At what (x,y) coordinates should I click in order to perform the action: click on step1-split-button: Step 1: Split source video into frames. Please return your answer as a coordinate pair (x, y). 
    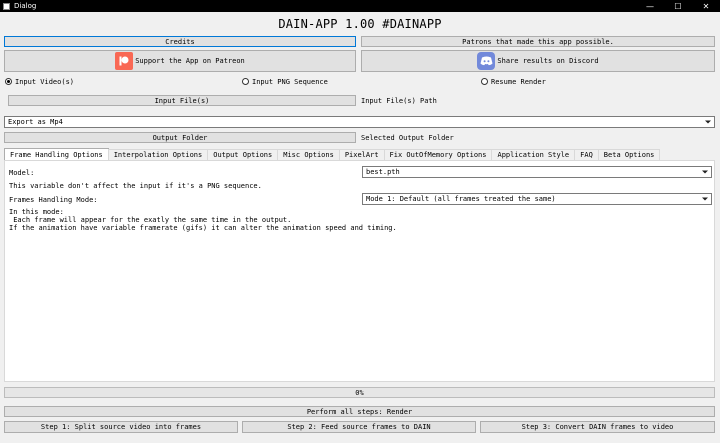
    Looking at the image, I should click on (121, 427).